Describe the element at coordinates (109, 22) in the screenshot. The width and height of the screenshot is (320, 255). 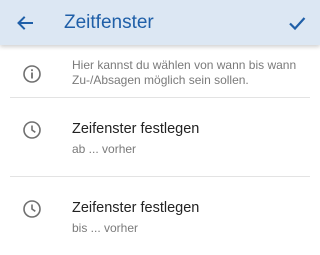
I see `page-title: Zeitfenster` at that location.